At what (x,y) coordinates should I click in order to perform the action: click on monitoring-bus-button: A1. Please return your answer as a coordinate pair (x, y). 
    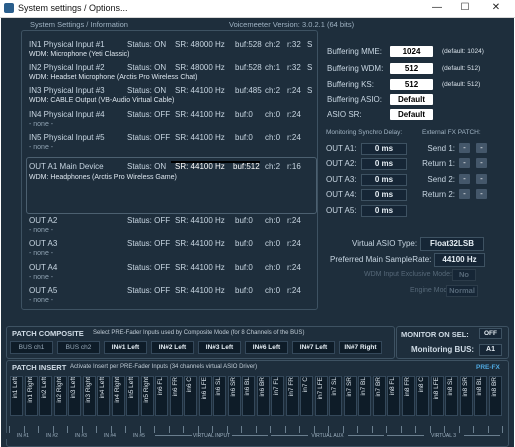
    Looking at the image, I should click on (490, 350).